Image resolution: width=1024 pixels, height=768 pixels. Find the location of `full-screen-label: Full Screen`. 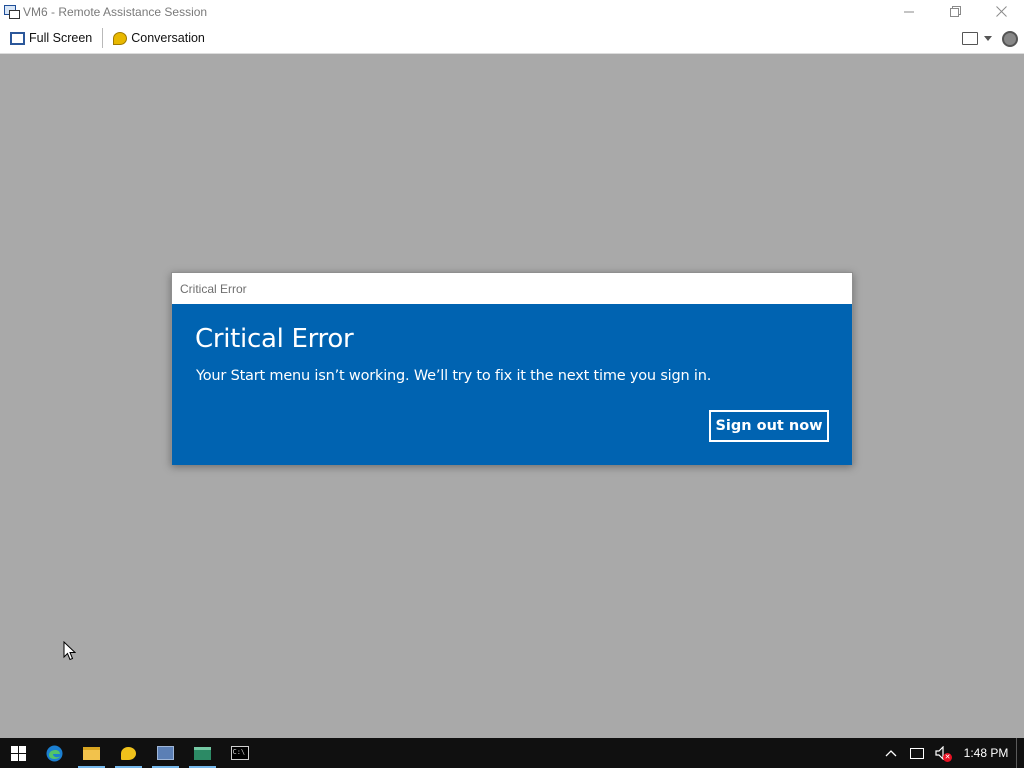

full-screen-label: Full Screen is located at coordinates (61, 38).